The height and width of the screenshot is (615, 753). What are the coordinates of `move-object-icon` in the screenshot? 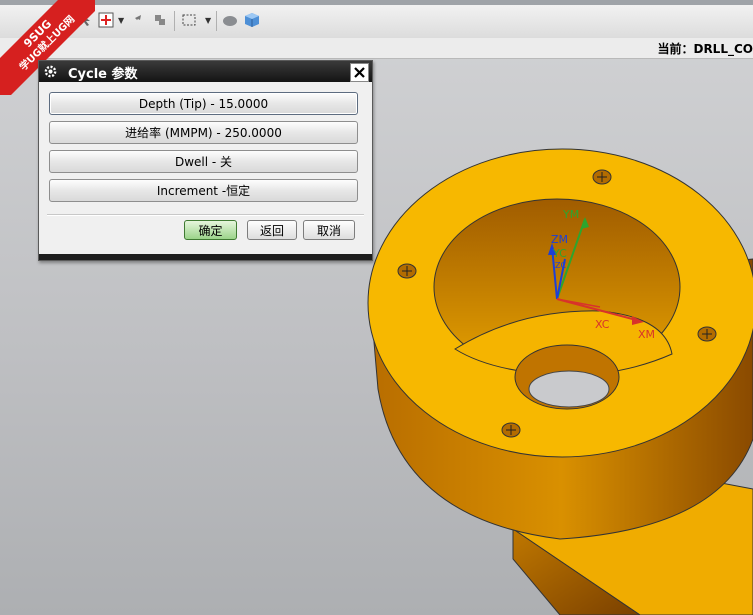 It's located at (160, 20).